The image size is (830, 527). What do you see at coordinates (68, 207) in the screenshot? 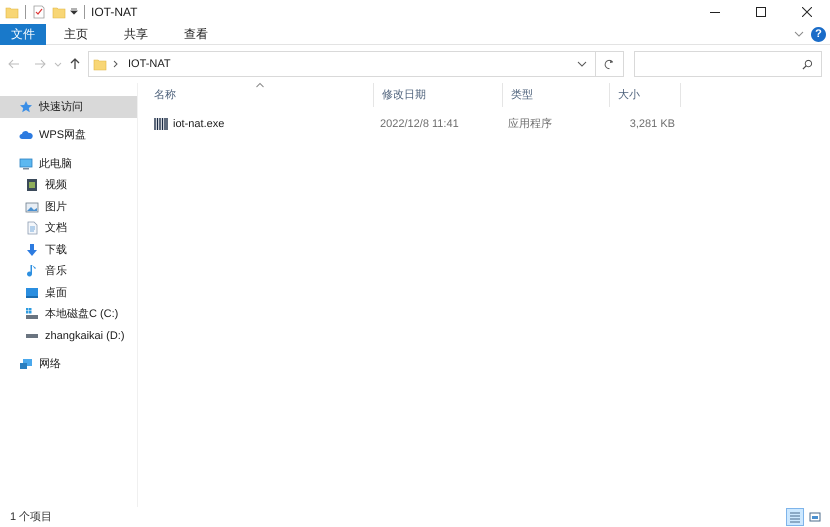
I see `sidebar-item: 图片` at bounding box center [68, 207].